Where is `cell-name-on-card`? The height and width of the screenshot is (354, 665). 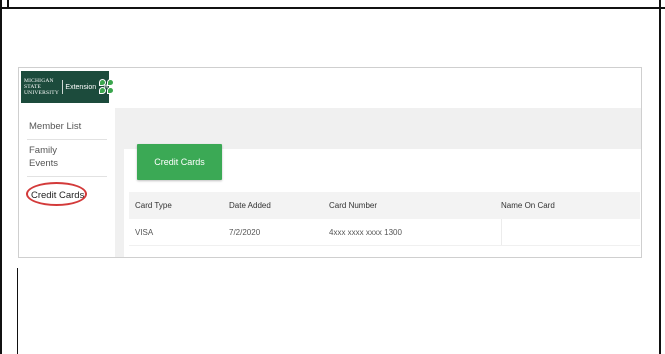
cell-name-on-card is located at coordinates (570, 232).